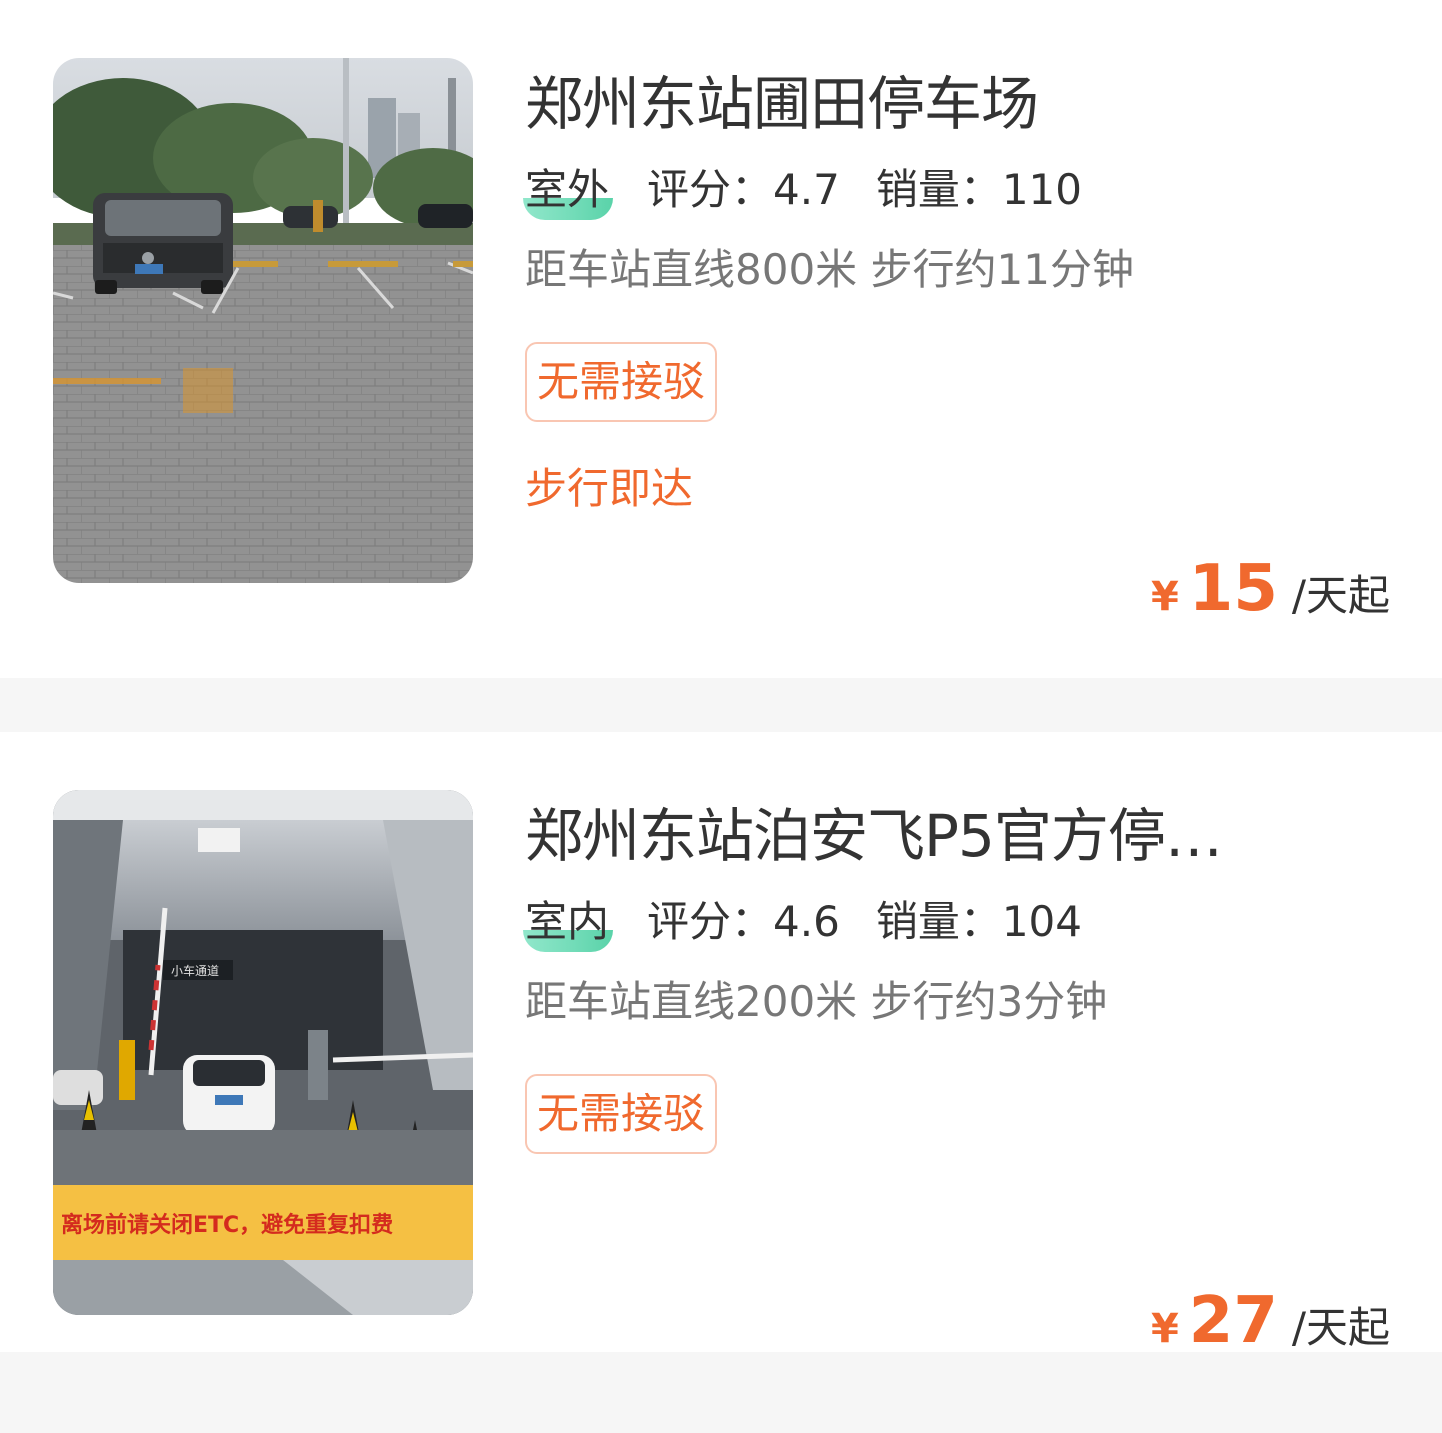  What do you see at coordinates (227, 1225) in the screenshot?
I see `photo-banner-text: 离场前请关闭ETC，避免重复扣费` at bounding box center [227, 1225].